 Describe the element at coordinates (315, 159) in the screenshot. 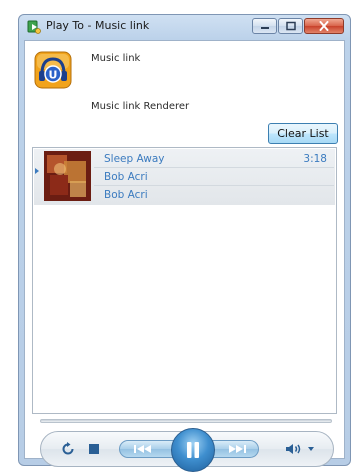

I see `track-duration: 3:18` at that location.